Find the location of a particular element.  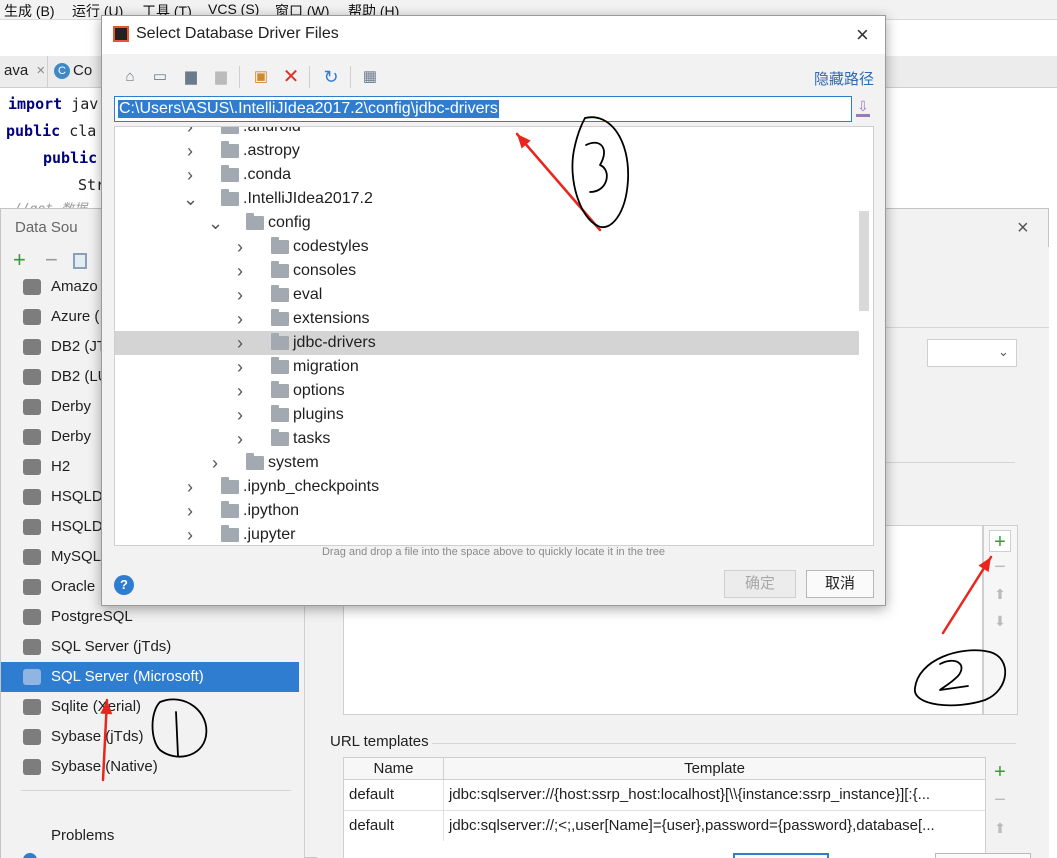

column-header-template: Template is located at coordinates (714, 769).